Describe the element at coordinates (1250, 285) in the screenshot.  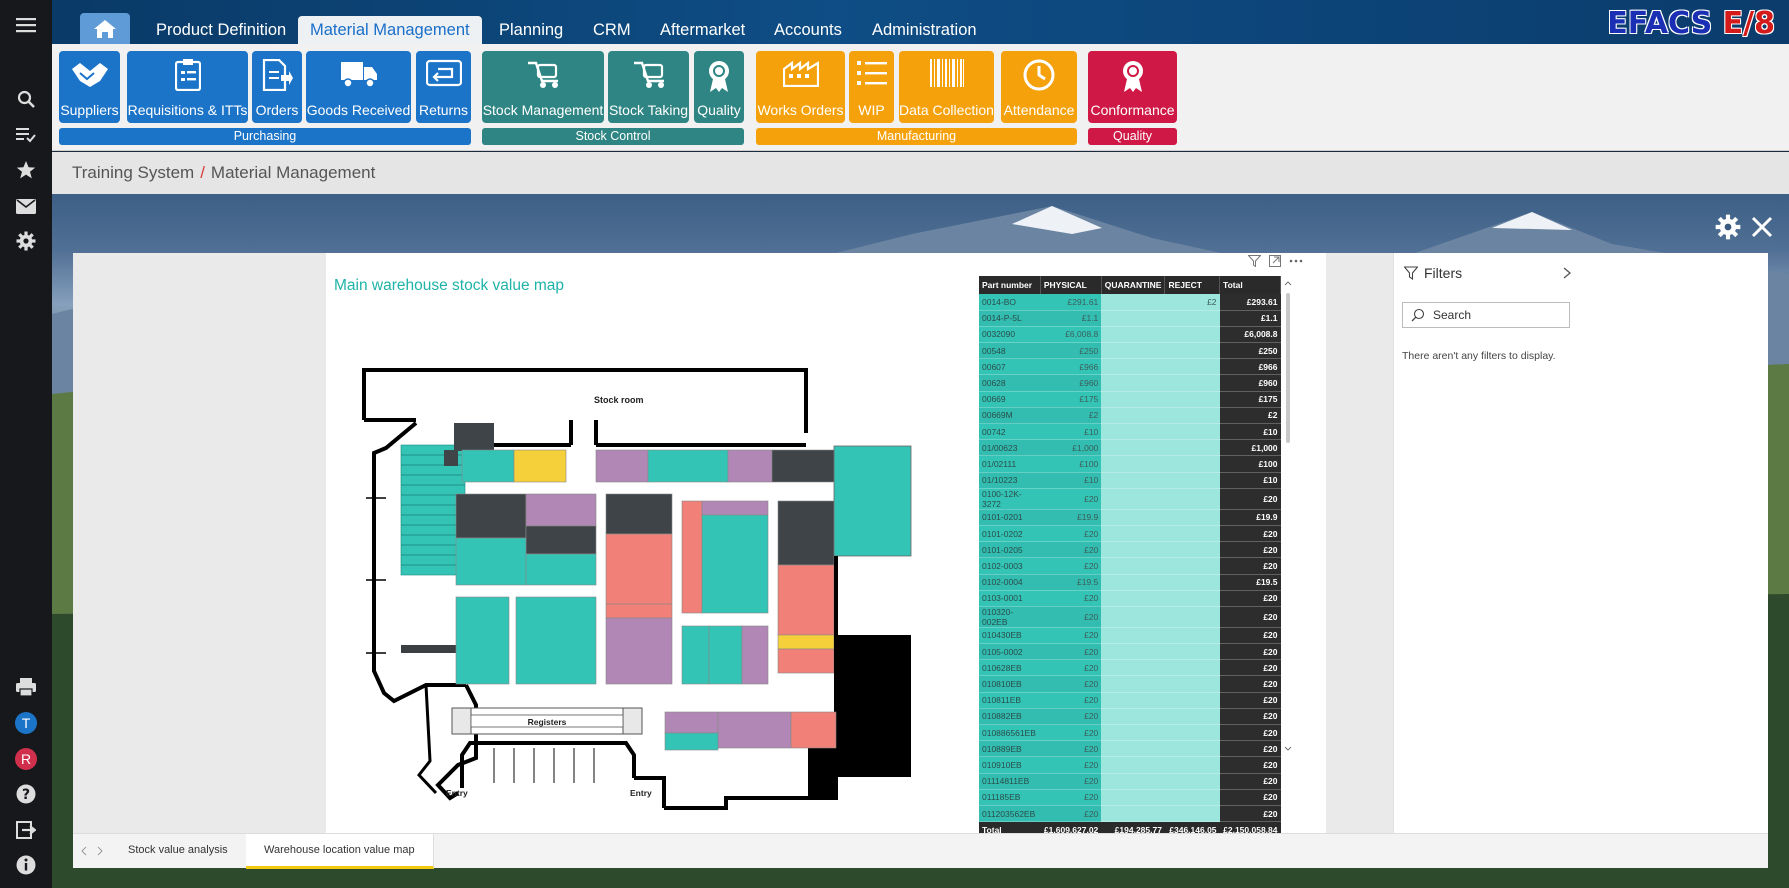
I see `column-header-total: Total` at that location.